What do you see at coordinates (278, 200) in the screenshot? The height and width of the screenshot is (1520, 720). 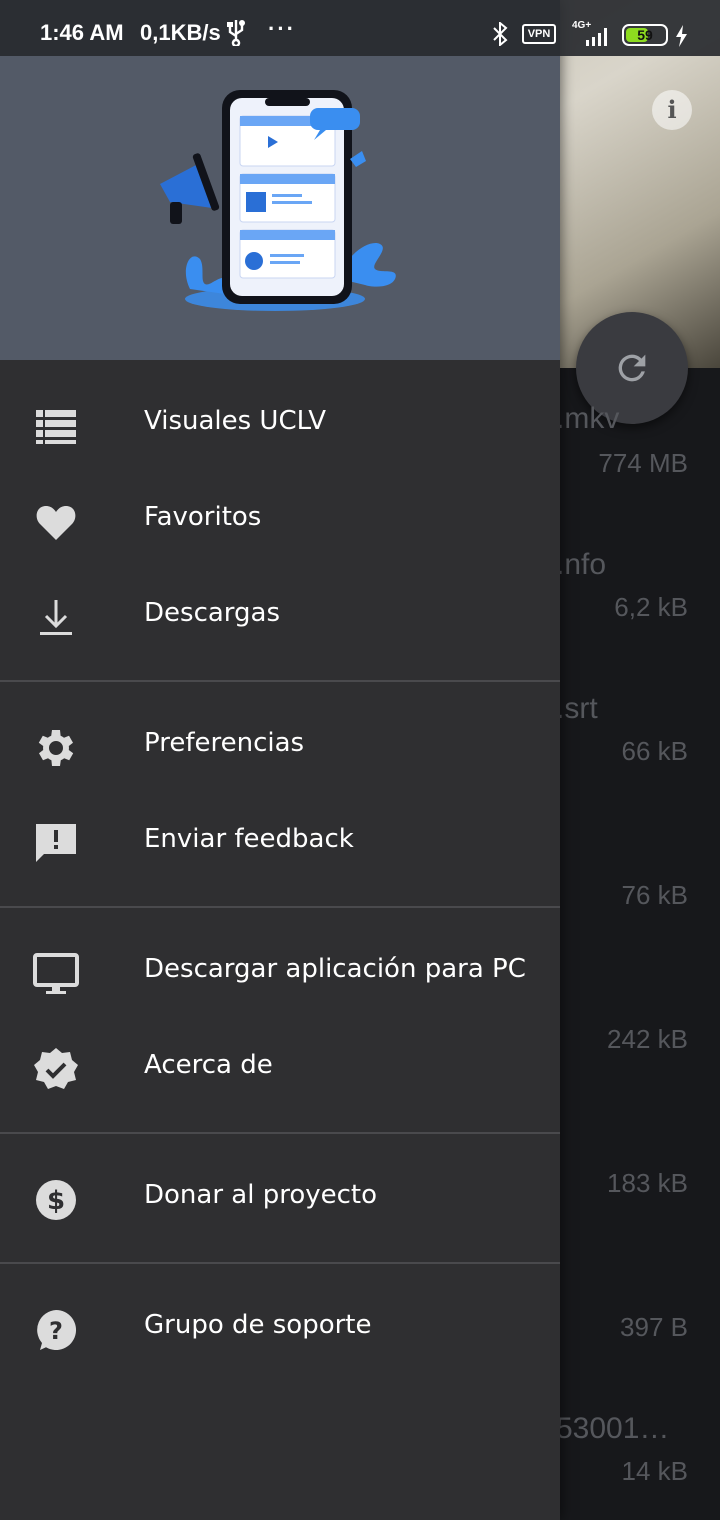 I see `phone-megaphone-illustration` at bounding box center [278, 200].